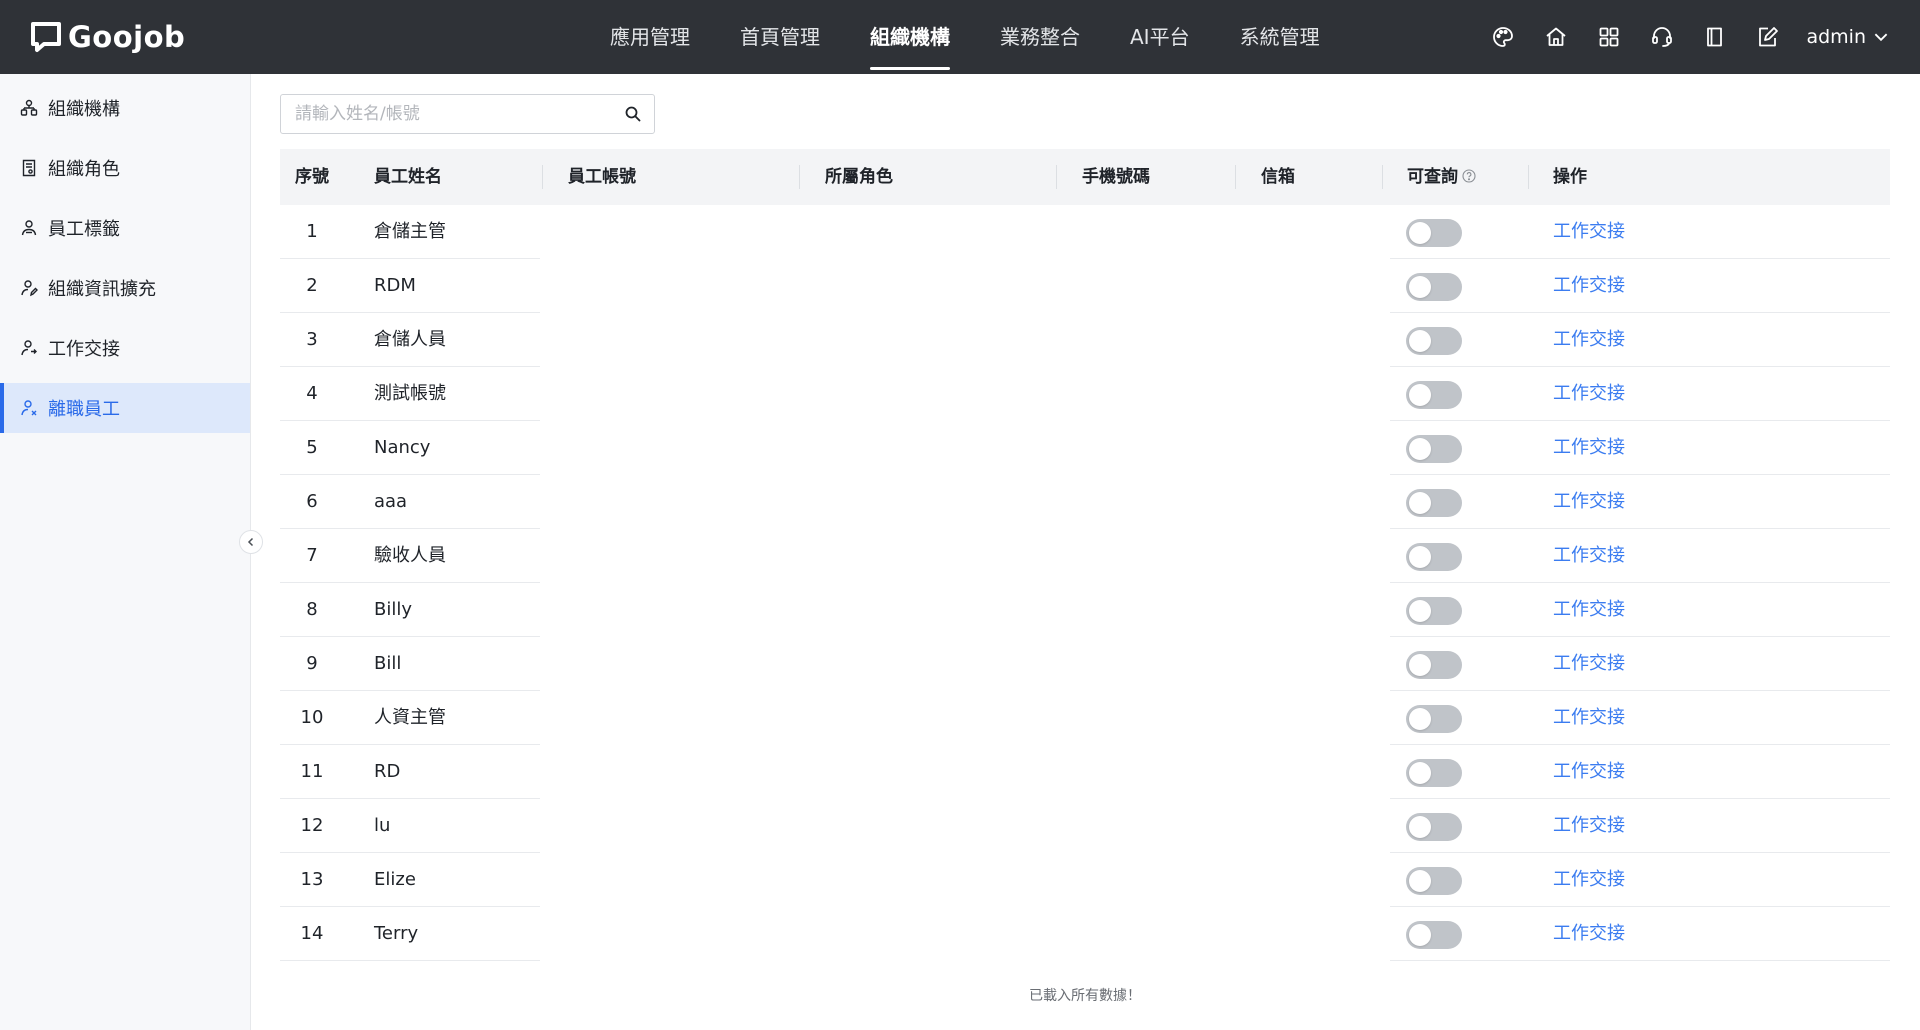 Image resolution: width=1920 pixels, height=1030 pixels. What do you see at coordinates (1085, 996) in the screenshot?
I see `all-data-loaded-message: 已載入所有數據！` at bounding box center [1085, 996].